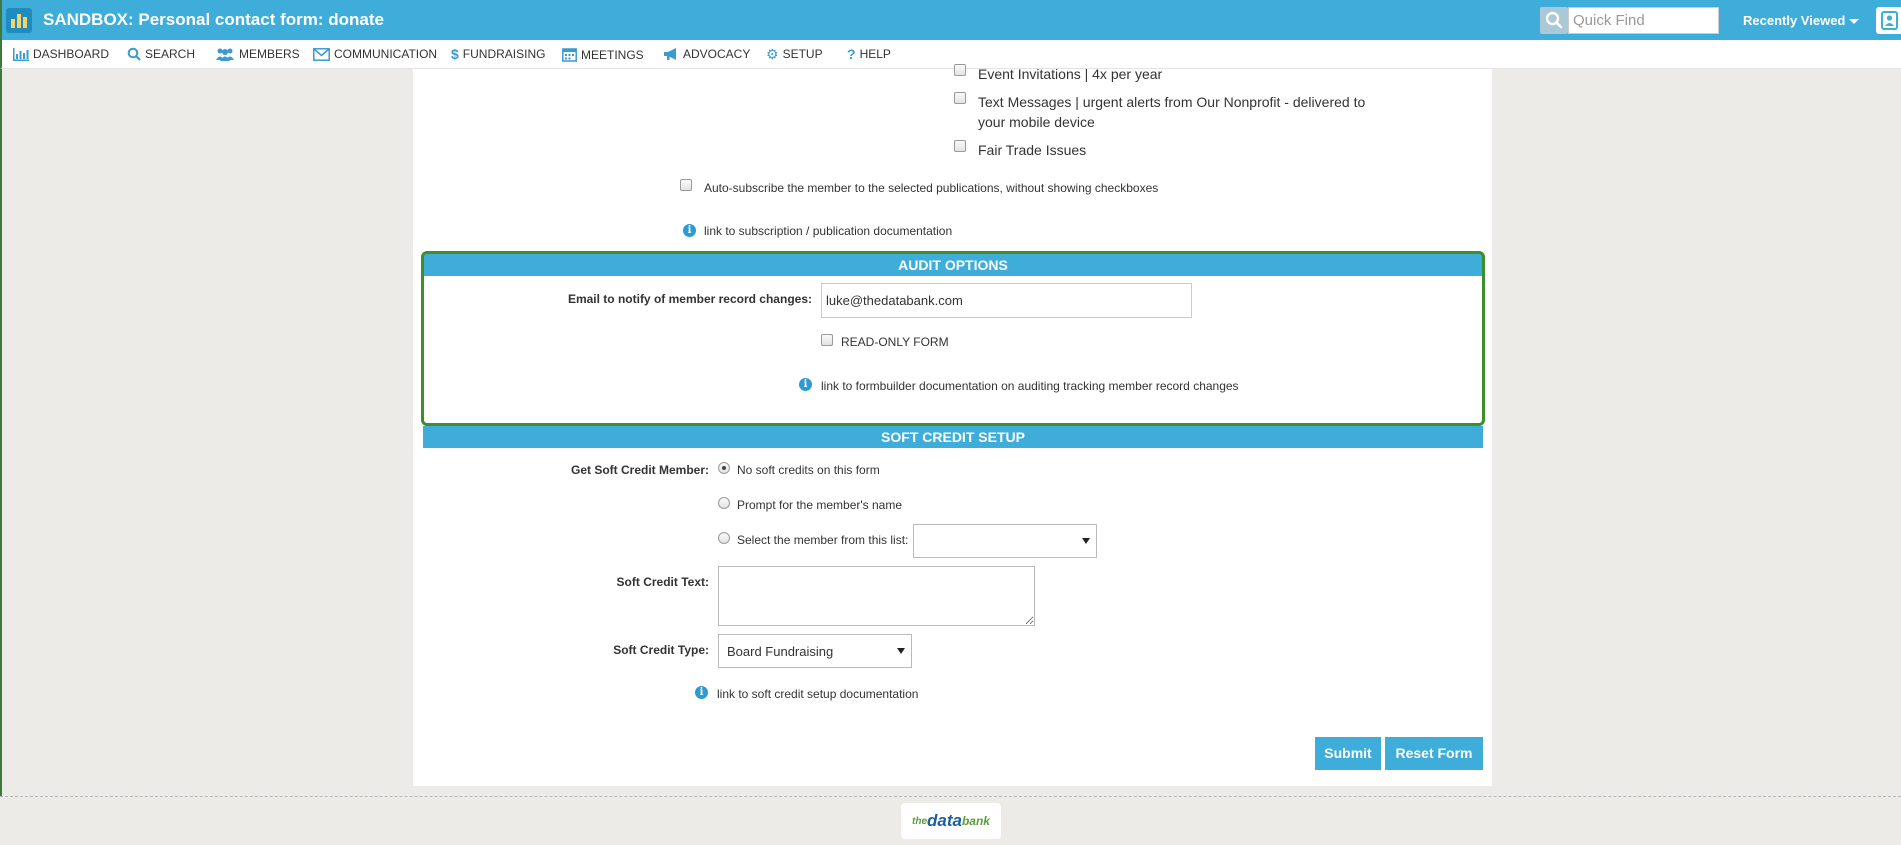 This screenshot has height=845, width=1901. Describe the element at coordinates (504, 54) in the screenshot. I see `nav-label: FUNDRAISING` at that location.